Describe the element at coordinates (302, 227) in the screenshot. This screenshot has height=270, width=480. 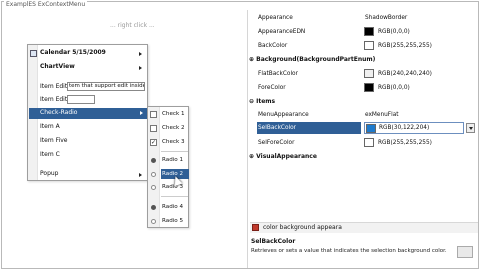
I see `help-title: color background appeara` at that location.